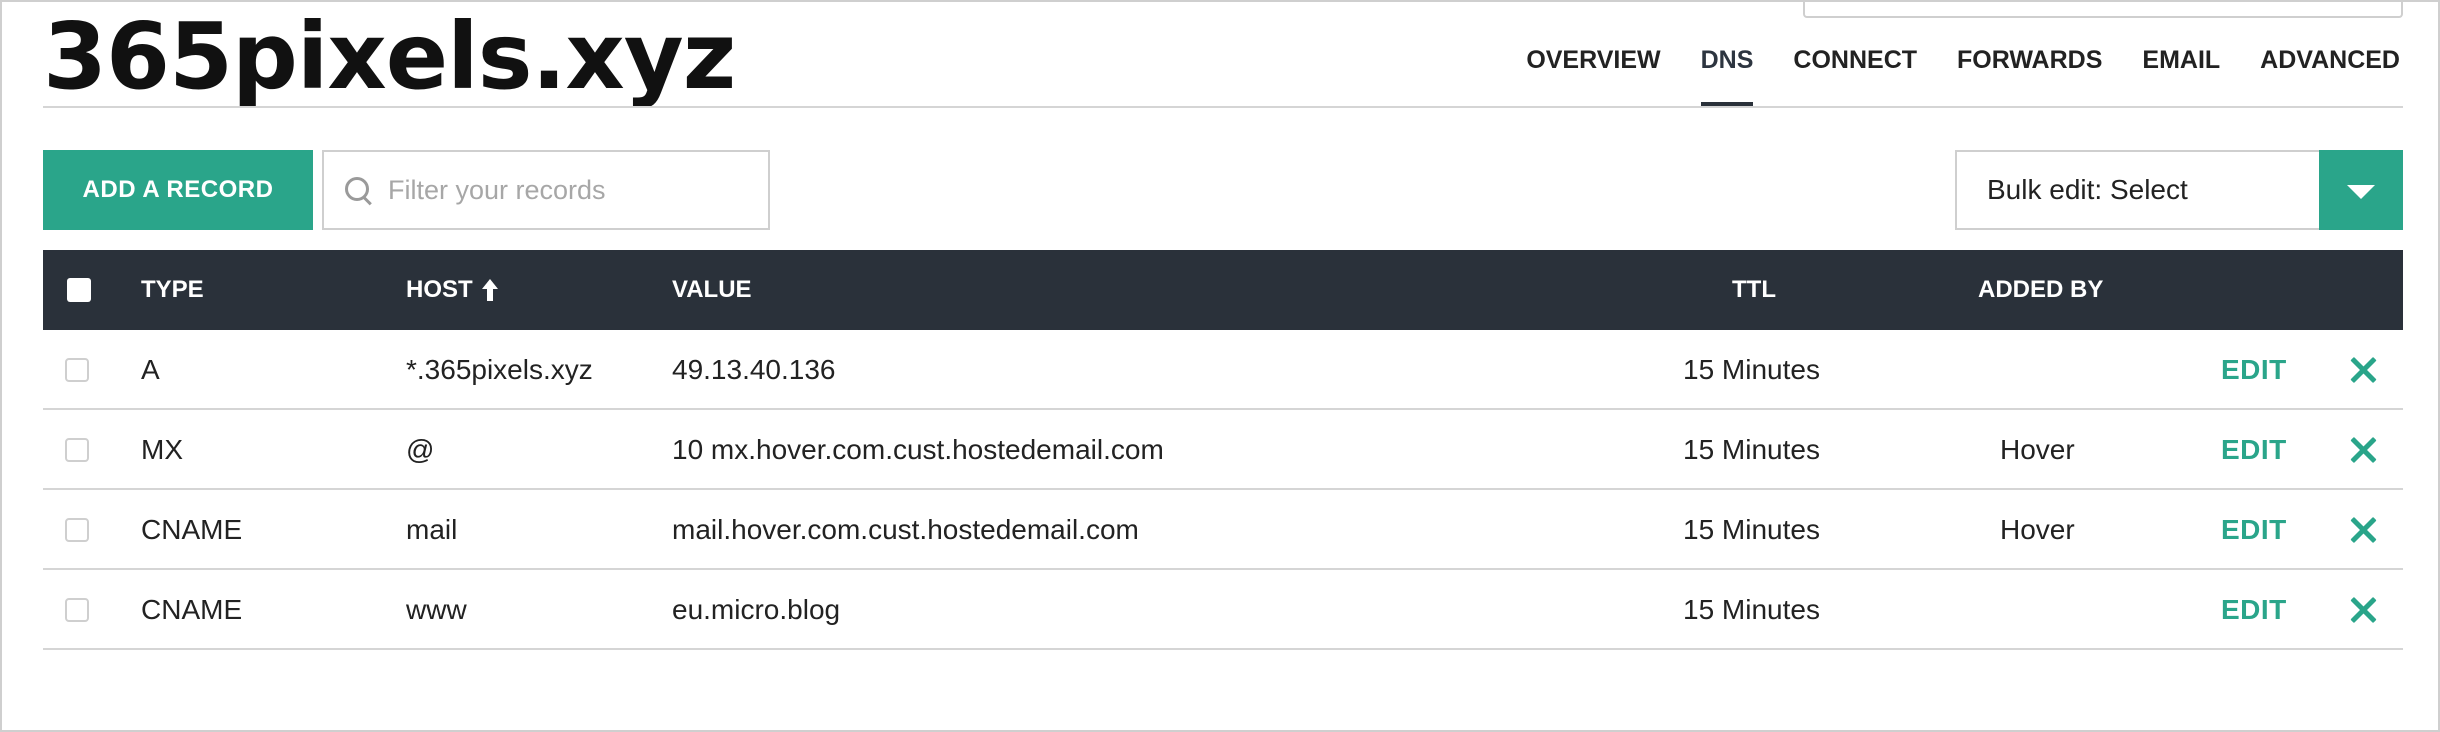  What do you see at coordinates (436, 609) in the screenshot?
I see `cell-host: www` at bounding box center [436, 609].